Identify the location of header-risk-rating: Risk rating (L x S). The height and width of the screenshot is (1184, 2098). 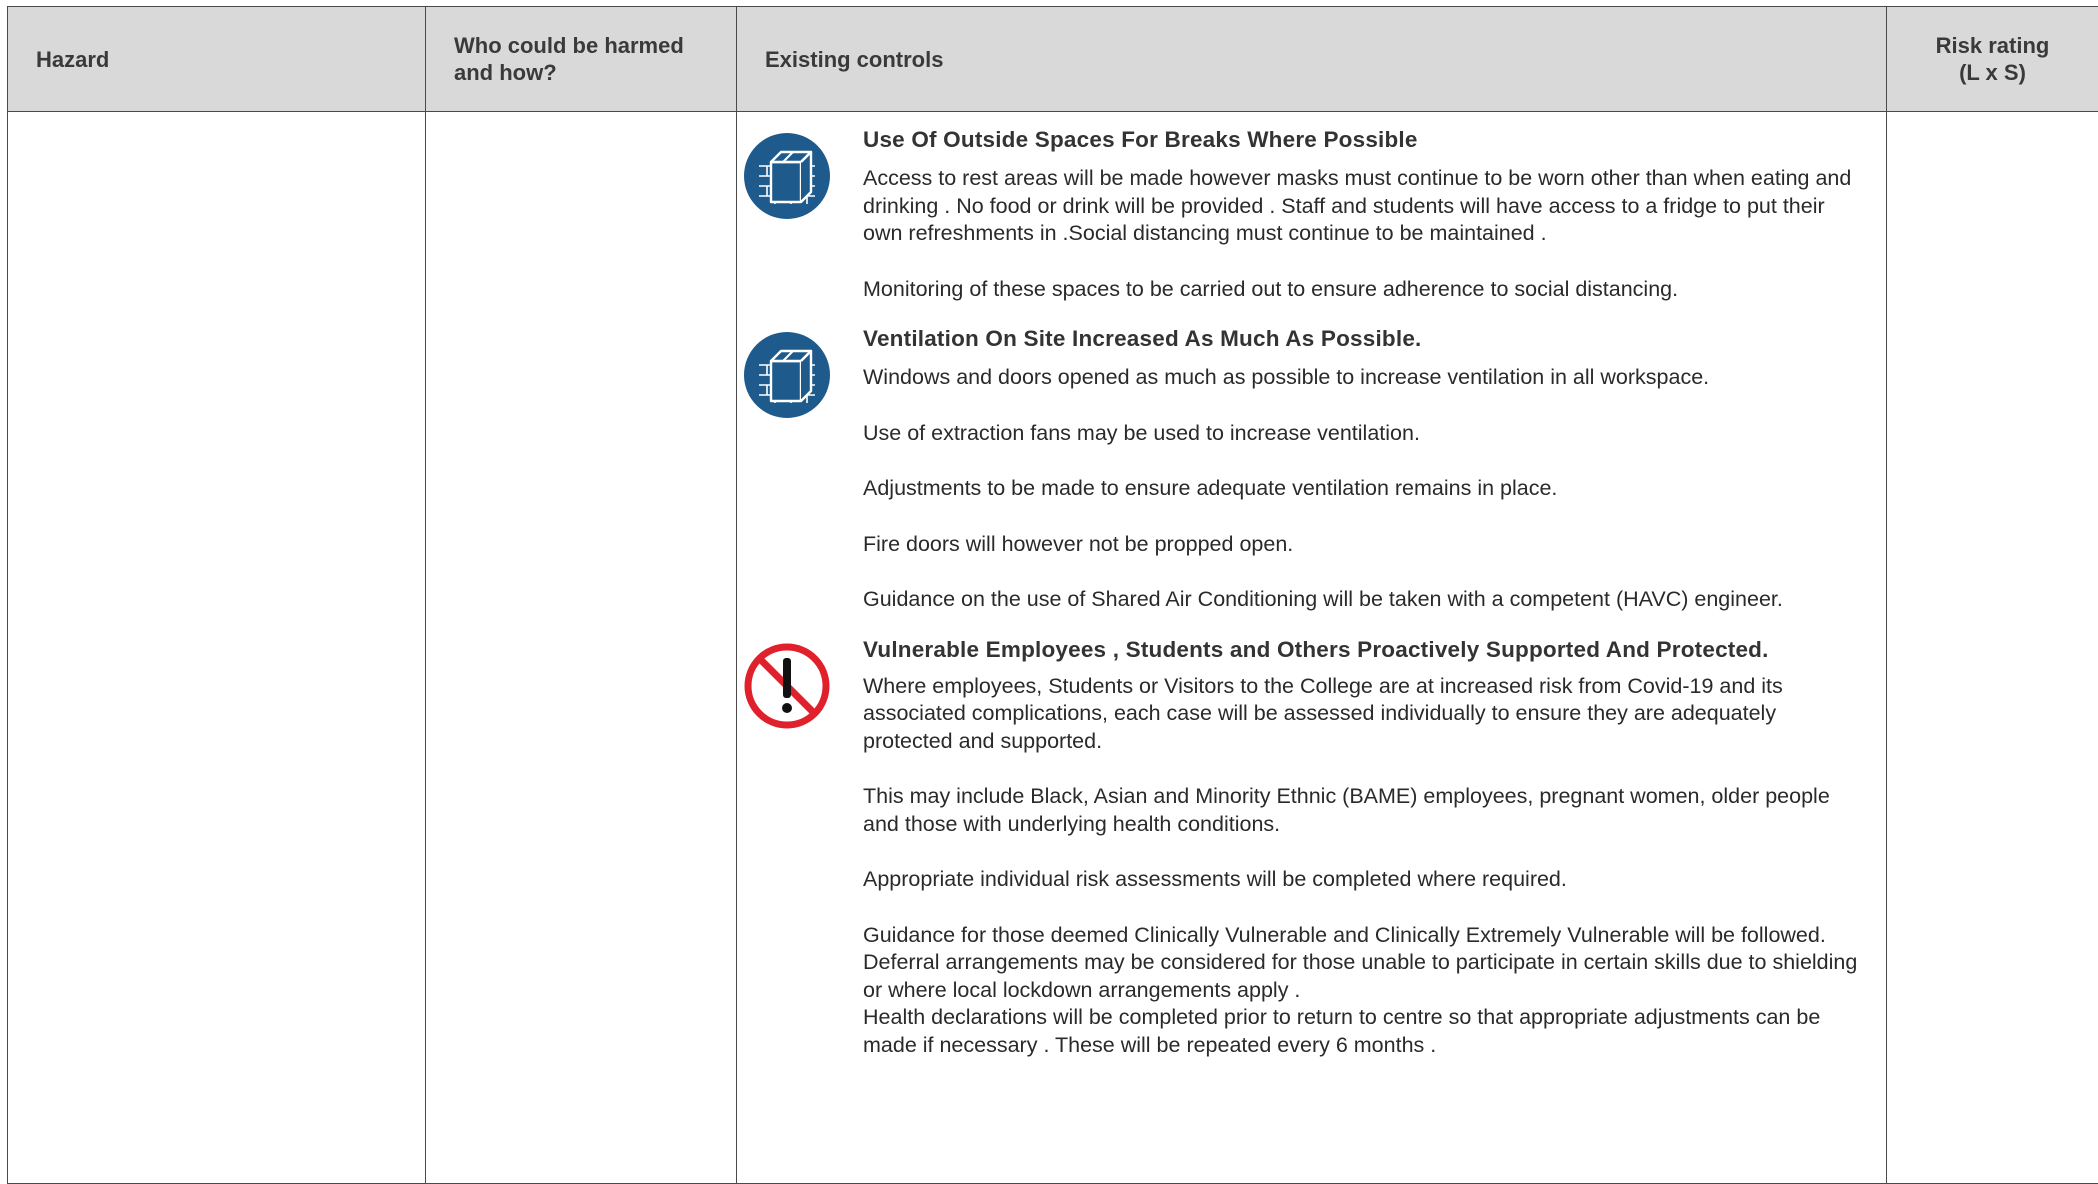
(1992, 59).